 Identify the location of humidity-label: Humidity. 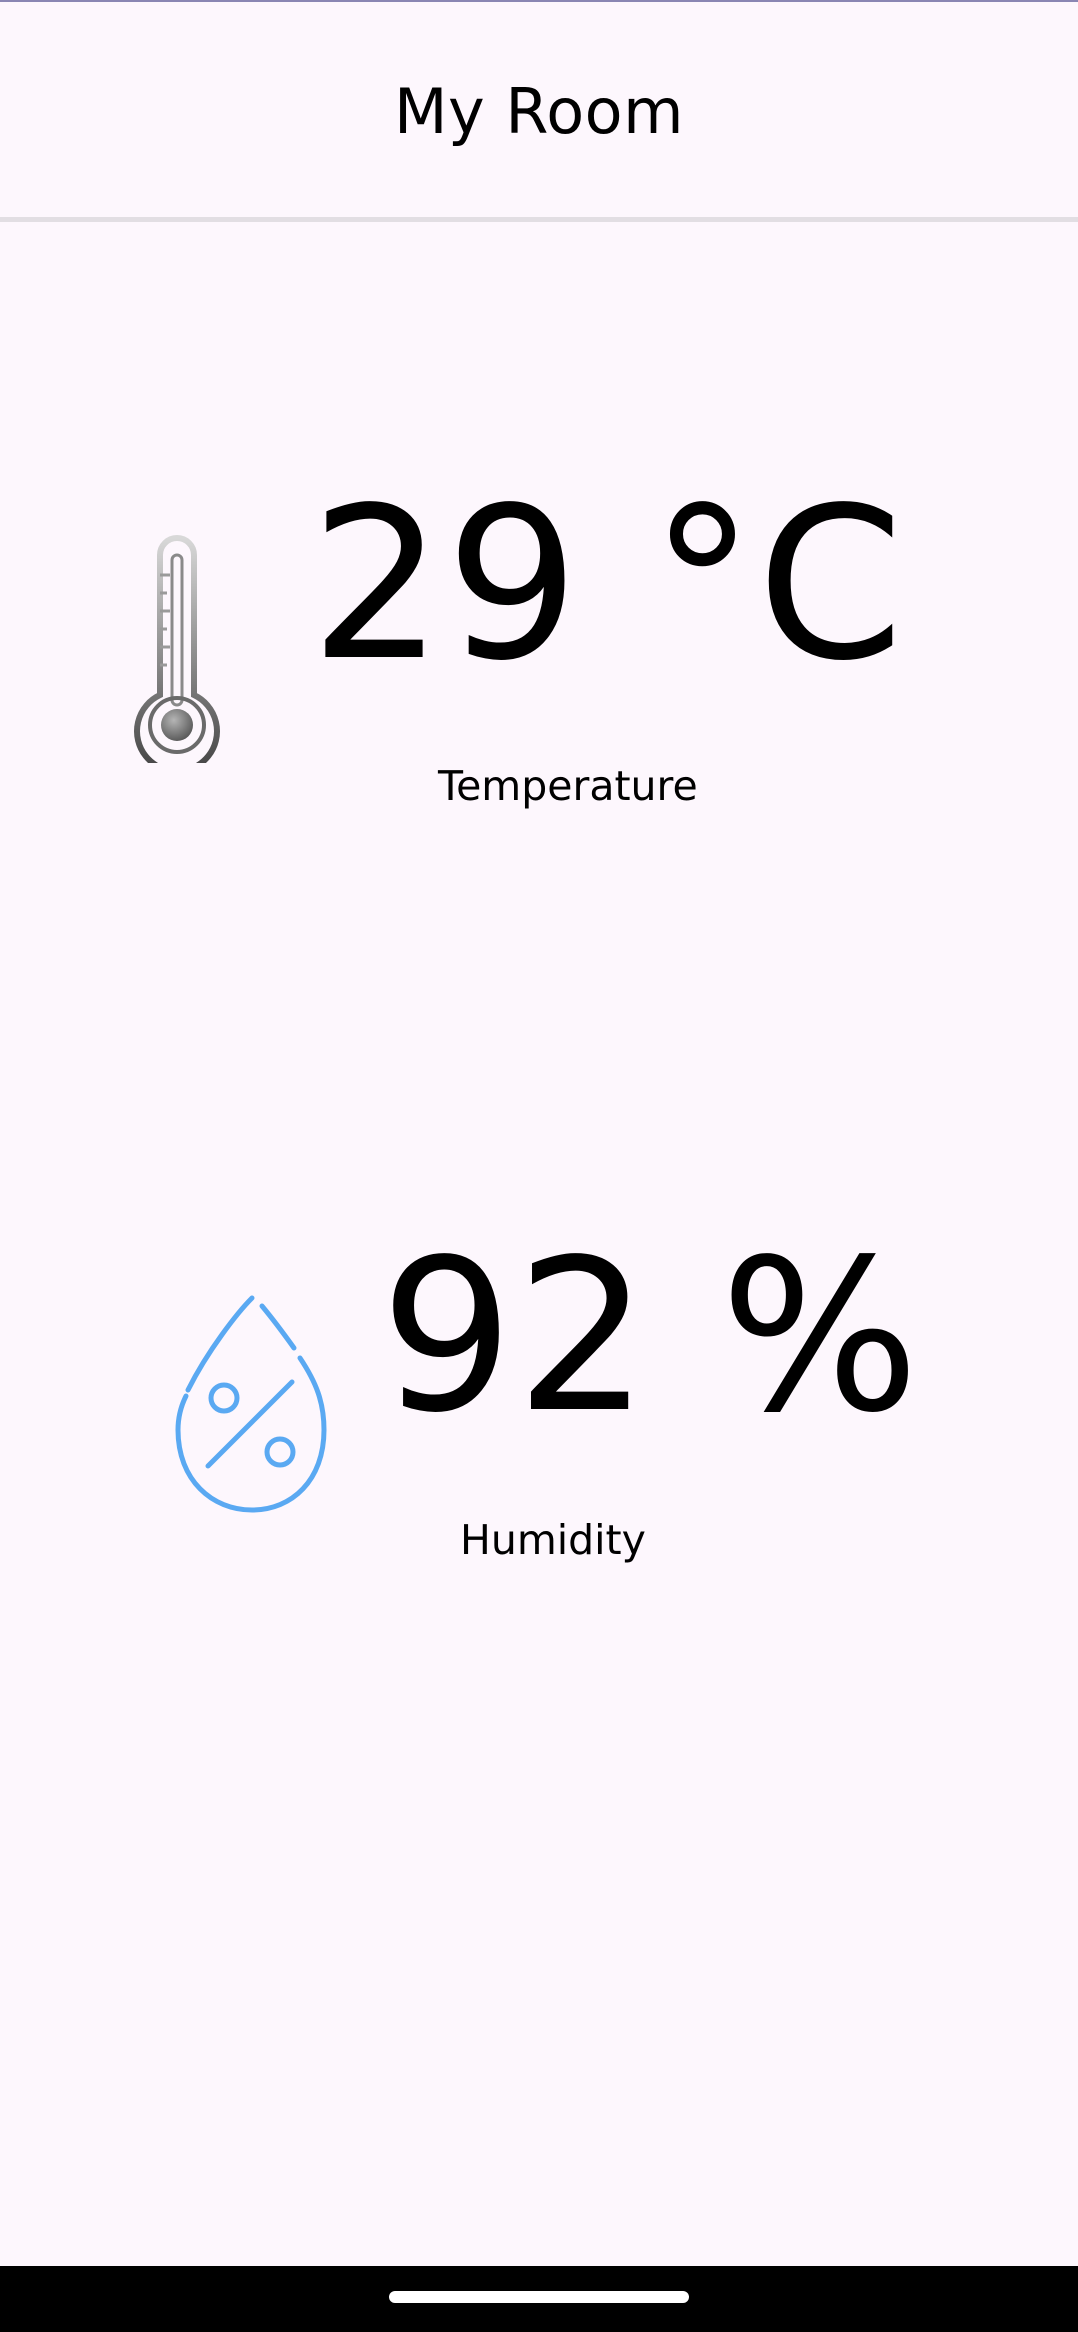
(553, 1540).